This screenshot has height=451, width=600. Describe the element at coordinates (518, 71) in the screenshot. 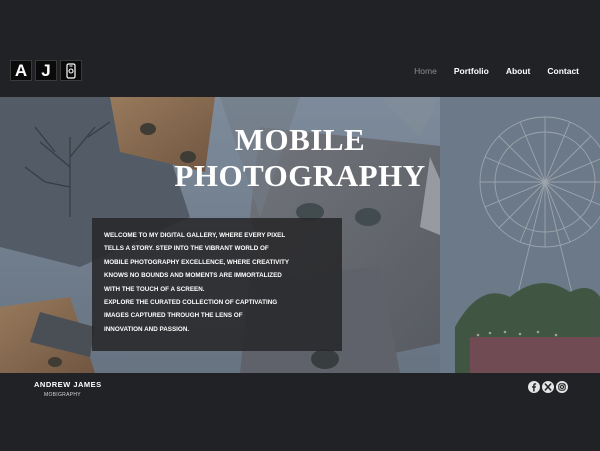

I see `nav-about: About` at that location.